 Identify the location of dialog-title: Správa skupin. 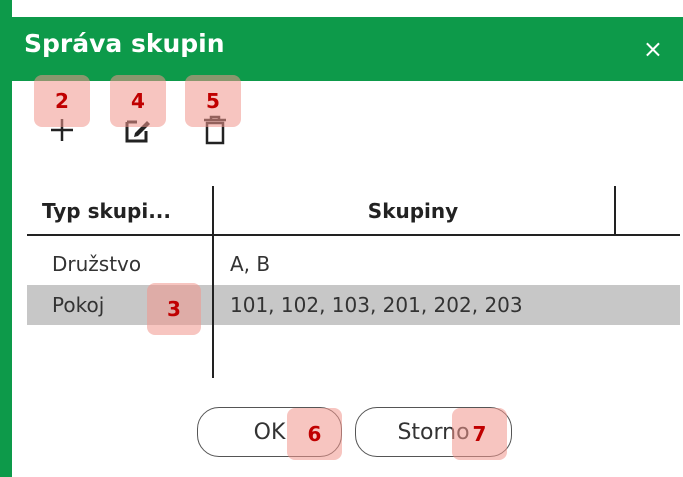
(124, 43).